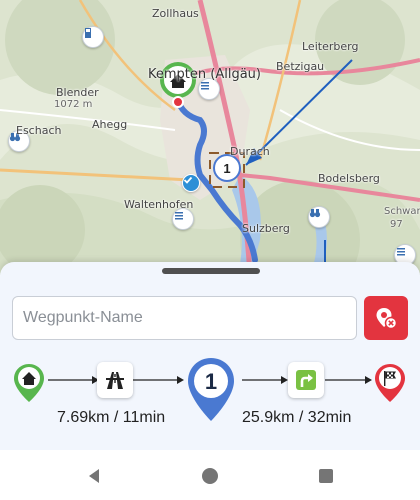  What do you see at coordinates (111, 417) in the screenshot?
I see `segment-1-distance-time: 7.69km / 11min` at bounding box center [111, 417].